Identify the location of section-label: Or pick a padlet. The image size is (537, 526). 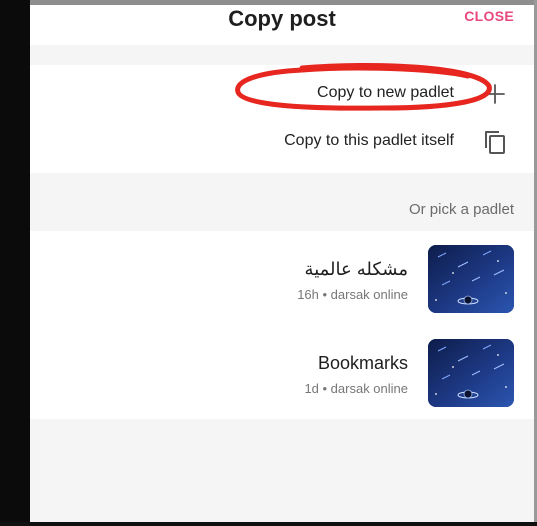
(461, 209).